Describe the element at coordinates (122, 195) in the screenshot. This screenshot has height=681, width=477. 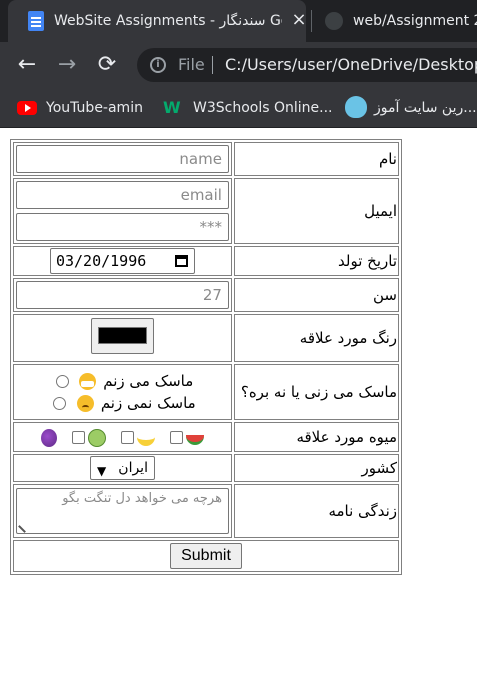
I see `email-input: email` at that location.